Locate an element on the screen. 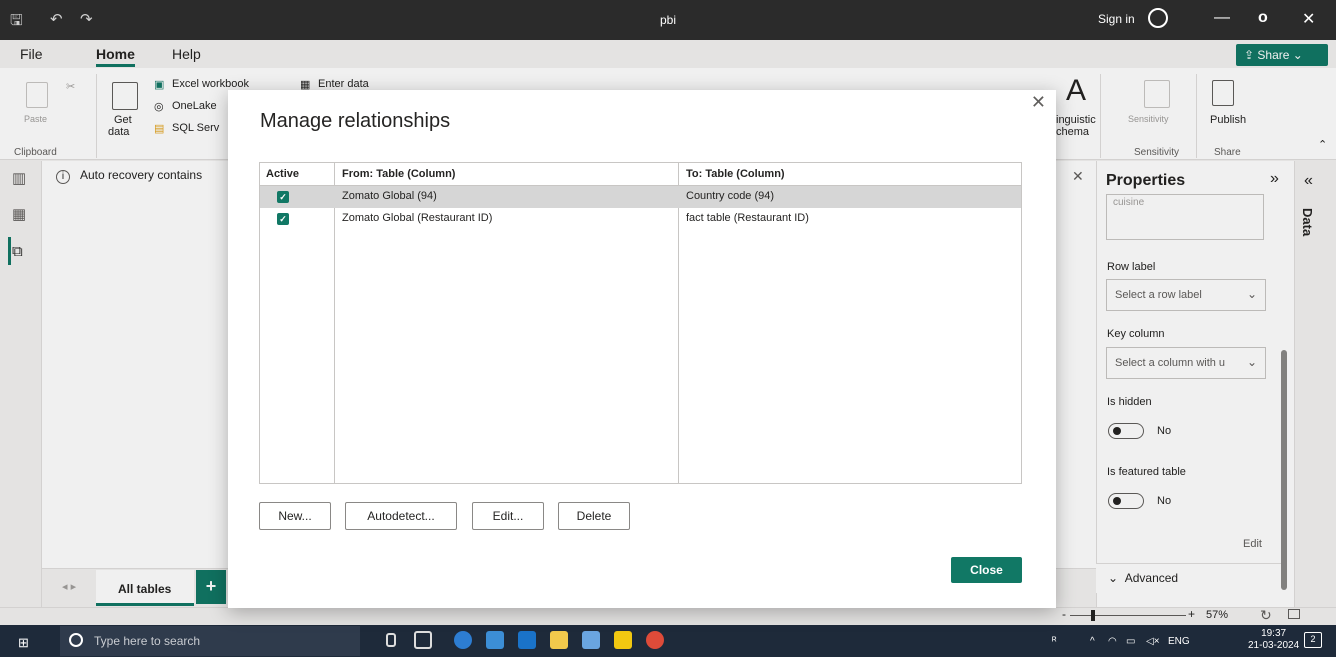 The height and width of the screenshot is (657, 1336). taskbar-search-placeholder: Type here to search is located at coordinates (147, 641).